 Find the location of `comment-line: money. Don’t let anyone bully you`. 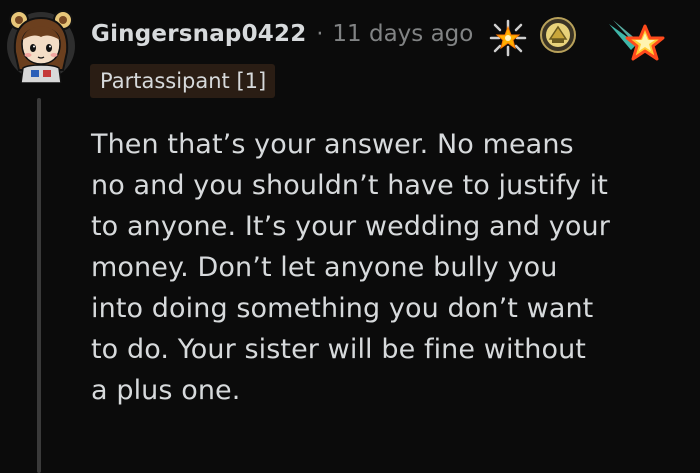

comment-line: money. Don’t let anyone bully you is located at coordinates (324, 267).